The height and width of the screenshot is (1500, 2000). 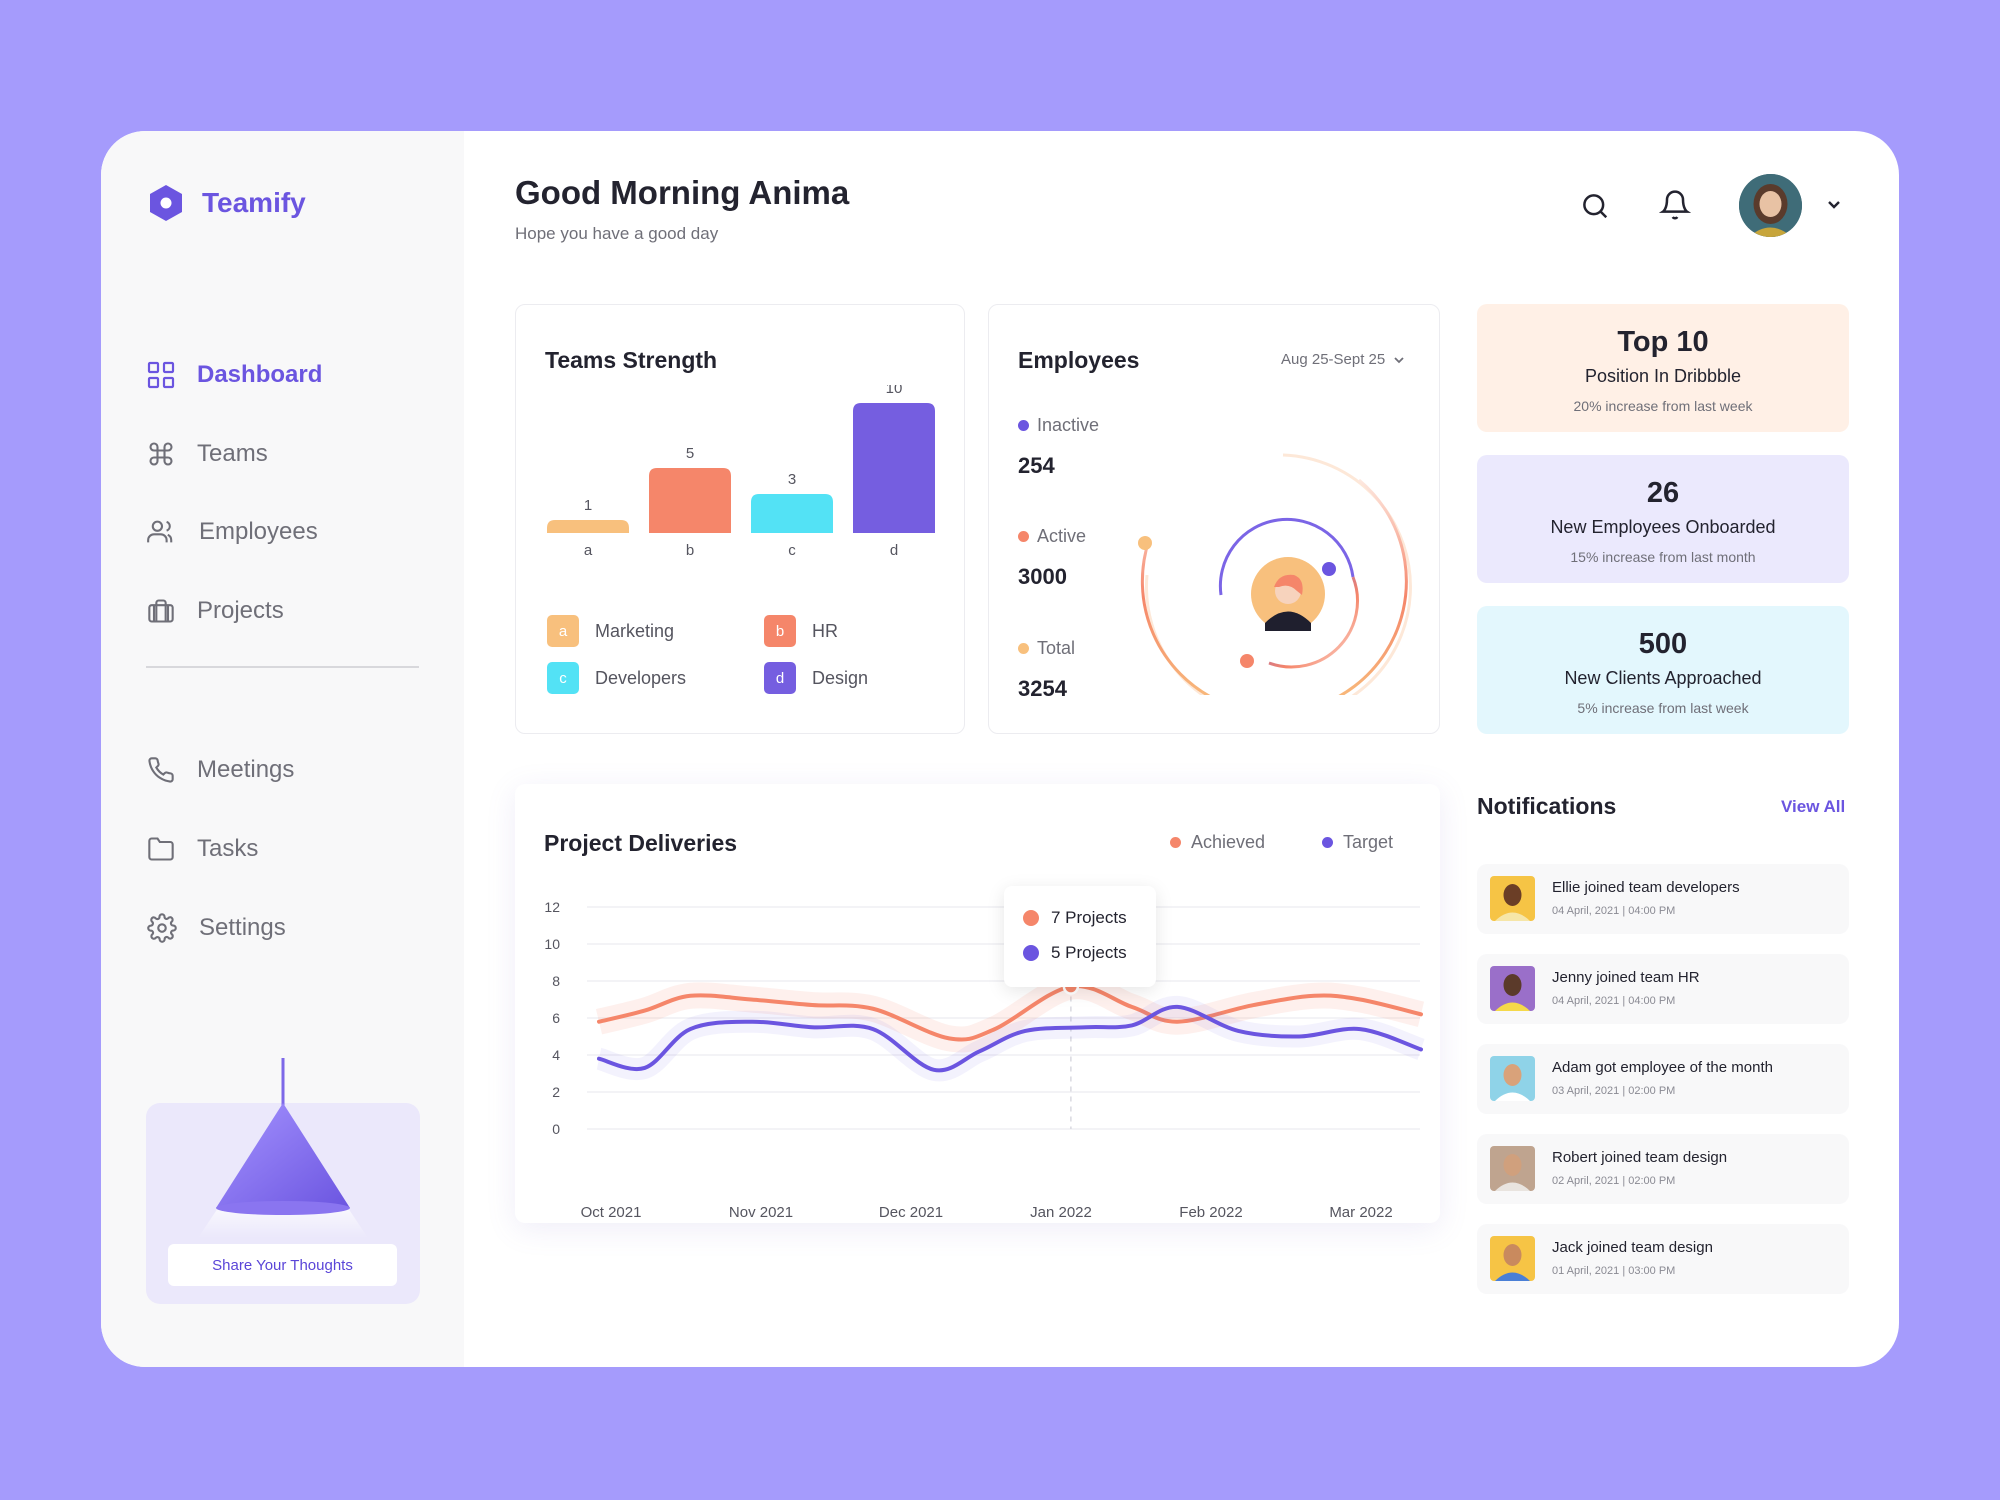 I want to click on legend-item-hr: b HR, so click(x=801, y=631).